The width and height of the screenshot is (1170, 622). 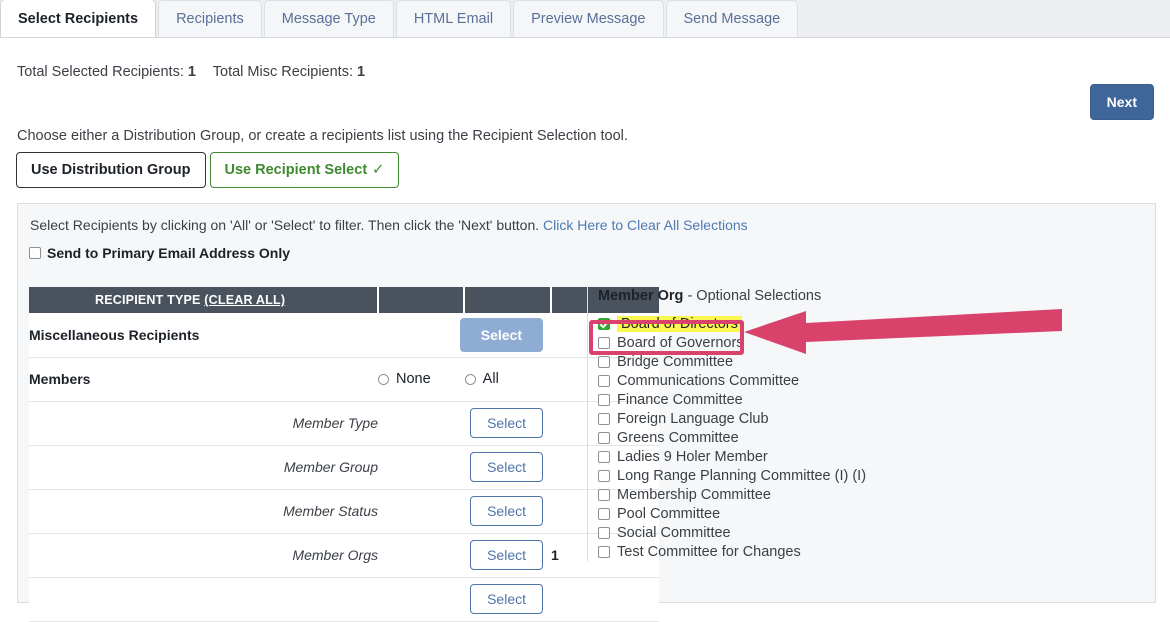 I want to click on table-row: Member Group Select, so click(x=344, y=467).